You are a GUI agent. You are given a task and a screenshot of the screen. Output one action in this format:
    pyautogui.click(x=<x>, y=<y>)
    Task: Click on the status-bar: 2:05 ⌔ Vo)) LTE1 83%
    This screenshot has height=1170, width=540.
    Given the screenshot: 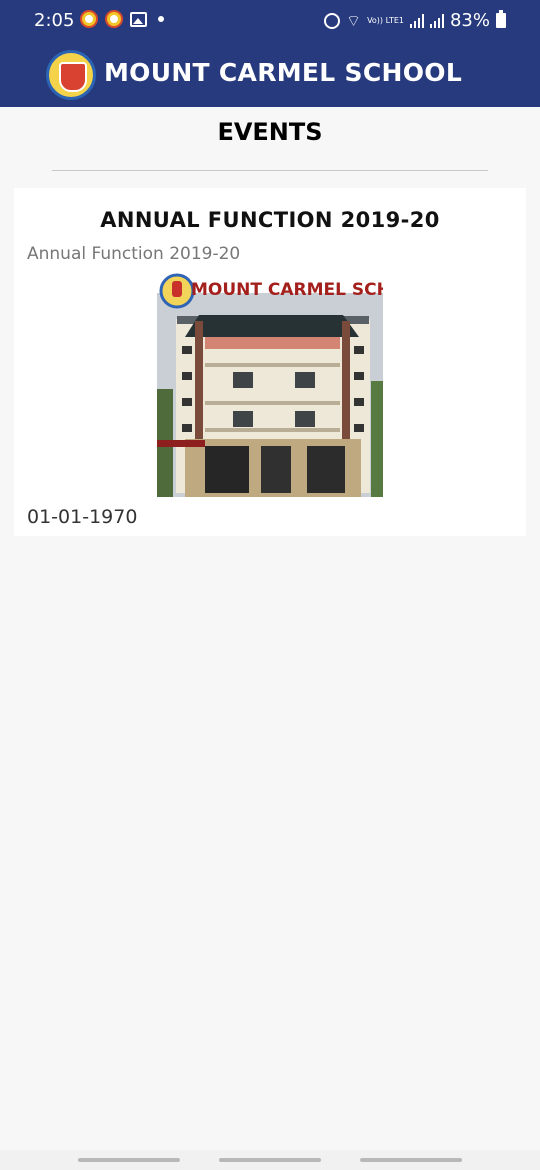 What is the action you would take?
    pyautogui.click(x=270, y=21)
    